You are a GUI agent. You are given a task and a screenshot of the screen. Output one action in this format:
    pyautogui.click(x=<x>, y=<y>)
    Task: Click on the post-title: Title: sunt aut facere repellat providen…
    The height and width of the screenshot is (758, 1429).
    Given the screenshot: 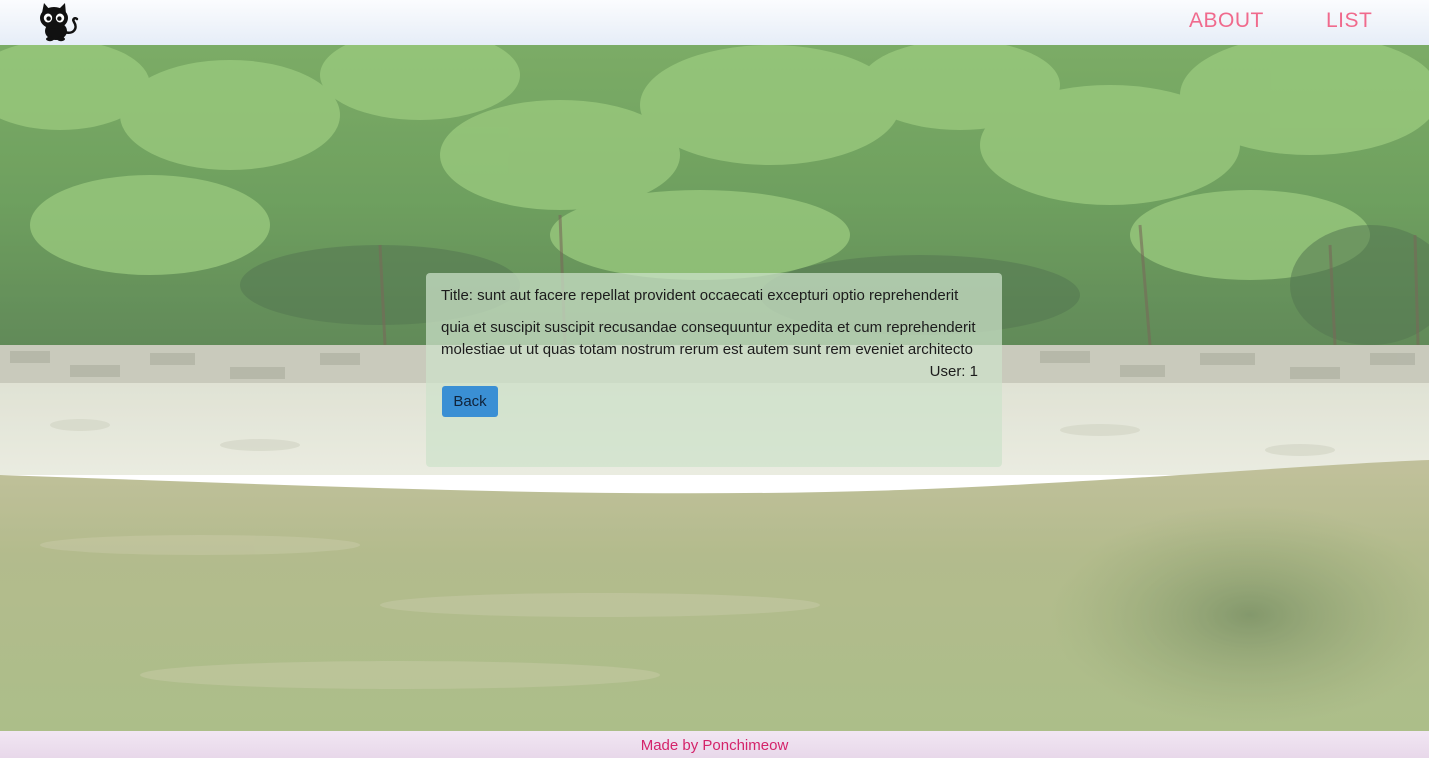 What is the action you would take?
    pyautogui.click(x=700, y=295)
    